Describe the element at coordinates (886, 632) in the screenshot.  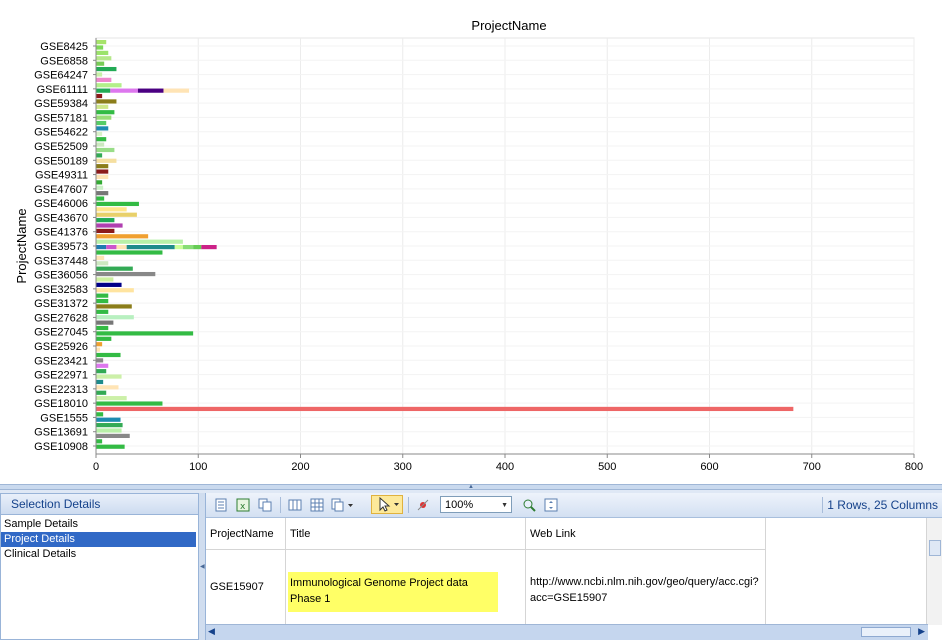
I see `horizontal-scroll-thumb` at that location.